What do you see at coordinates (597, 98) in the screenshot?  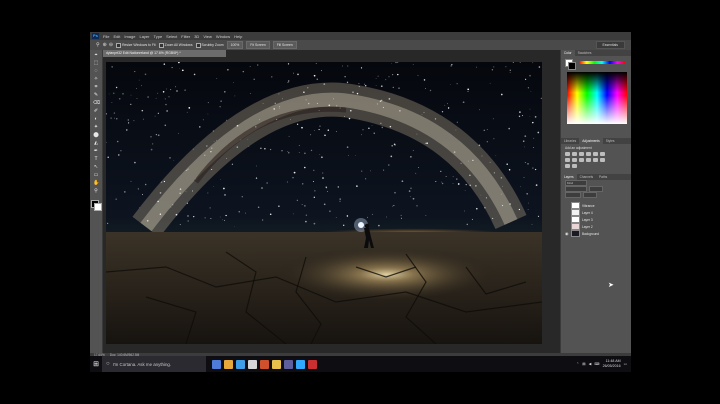 I see `color-spectrum` at bounding box center [597, 98].